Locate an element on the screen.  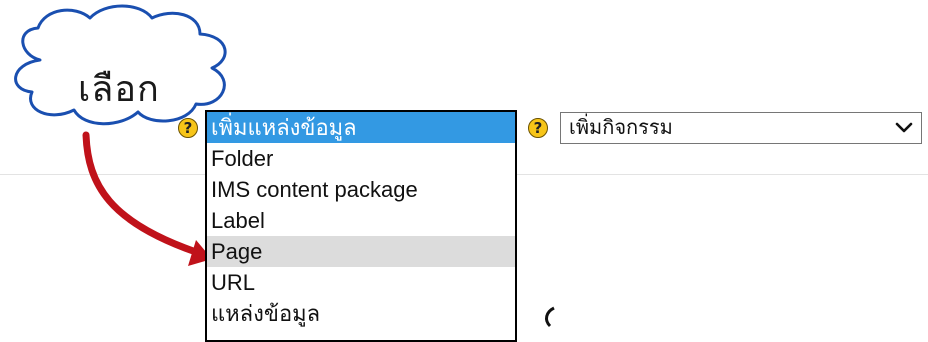
stray-mark is located at coordinates (550, 317).